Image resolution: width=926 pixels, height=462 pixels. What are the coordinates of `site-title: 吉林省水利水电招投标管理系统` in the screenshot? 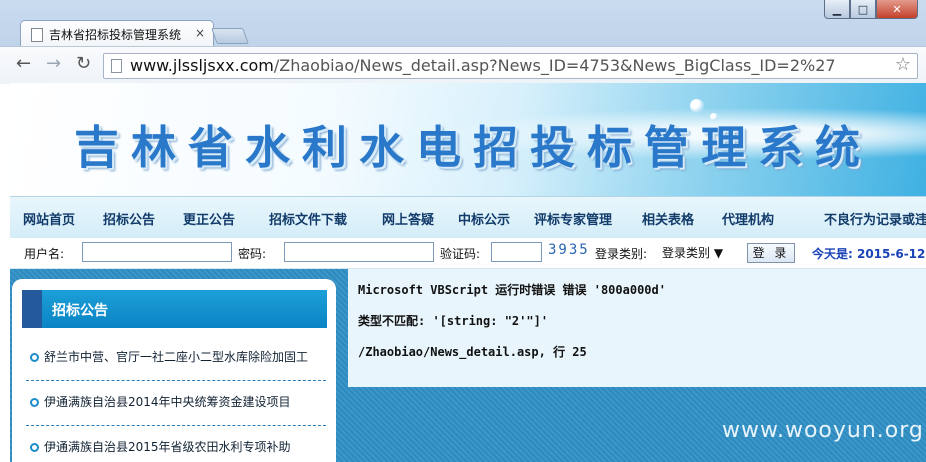 It's located at (473, 147).